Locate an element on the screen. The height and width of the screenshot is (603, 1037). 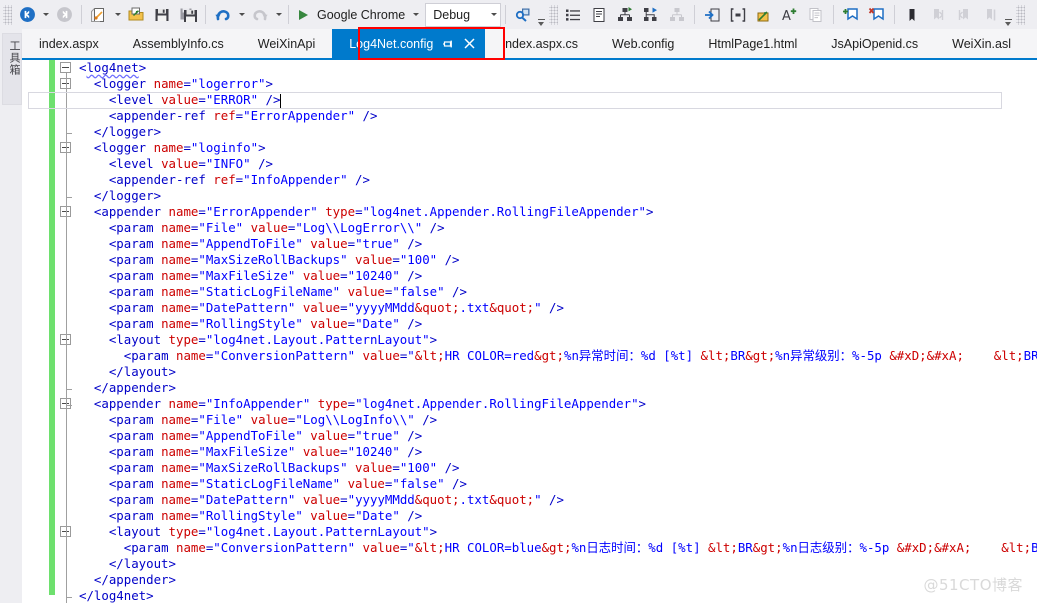
navigate-back-dropdown is located at coordinates (45, 15).